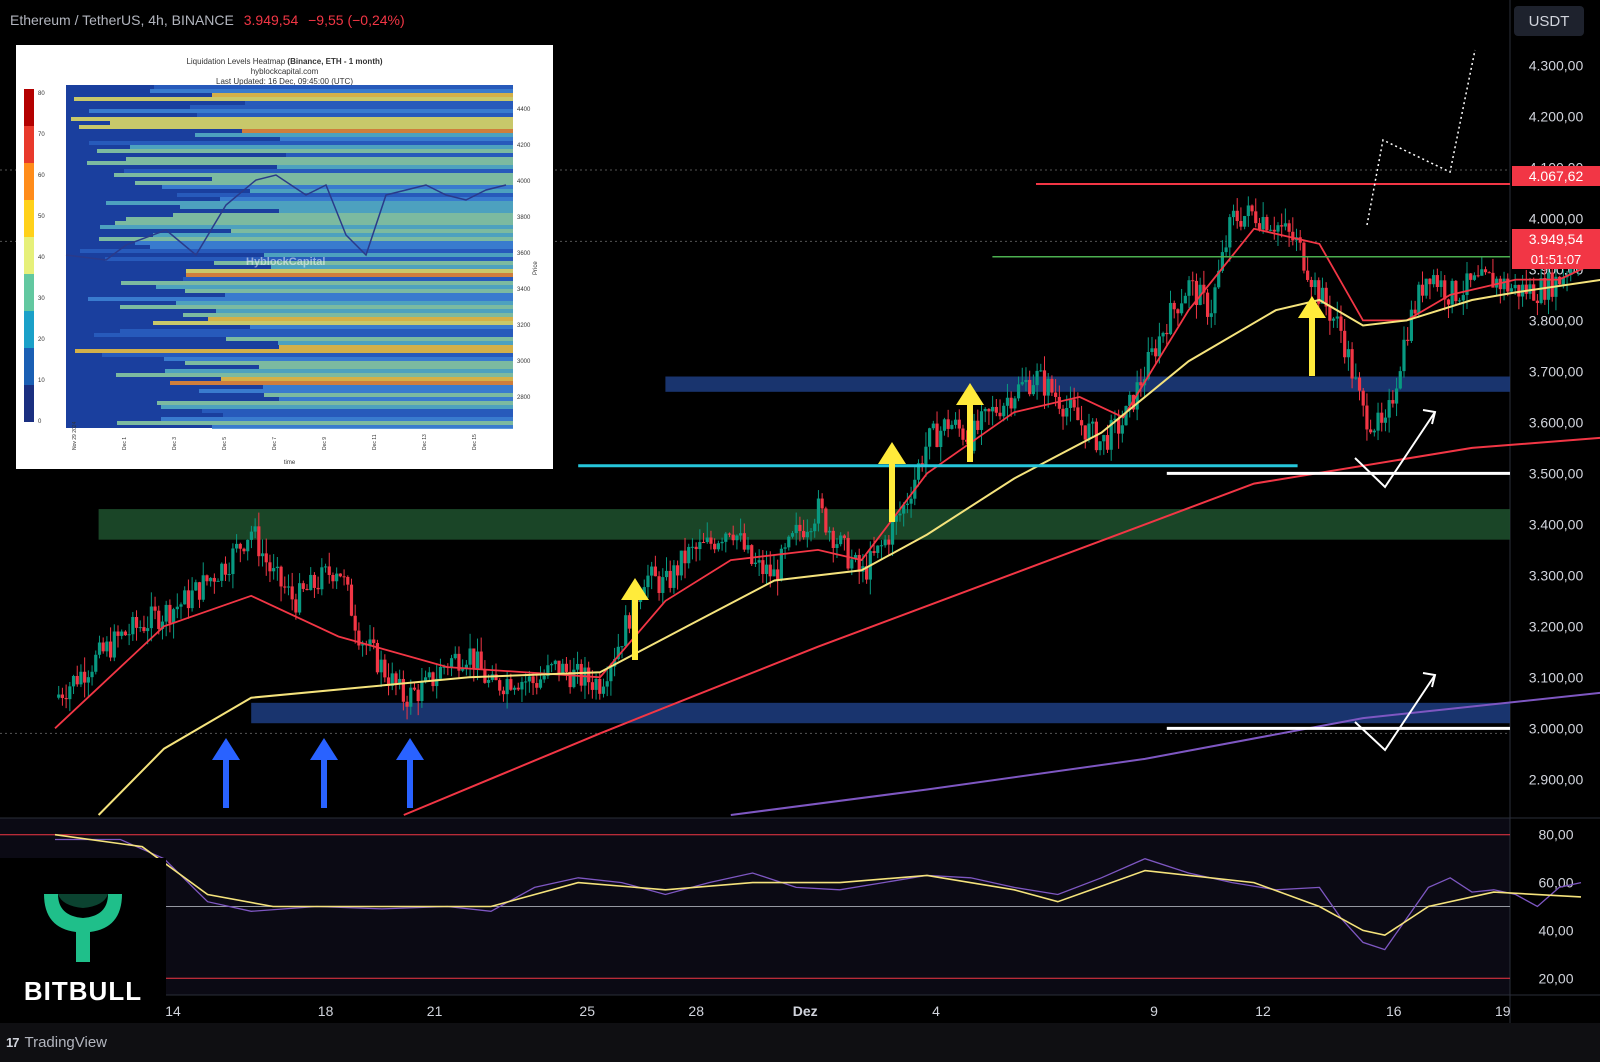  What do you see at coordinates (83, 991) in the screenshot?
I see `bitbull-logo-text: BITBULL` at bounding box center [83, 991].